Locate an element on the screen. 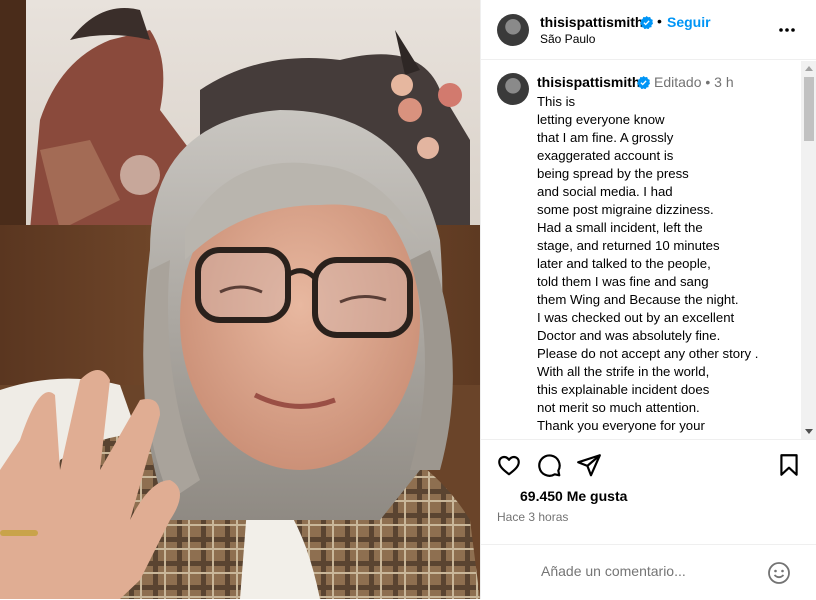 Image resolution: width=816 pixels, height=600 pixels. caption-avatar is located at coordinates (513, 89).